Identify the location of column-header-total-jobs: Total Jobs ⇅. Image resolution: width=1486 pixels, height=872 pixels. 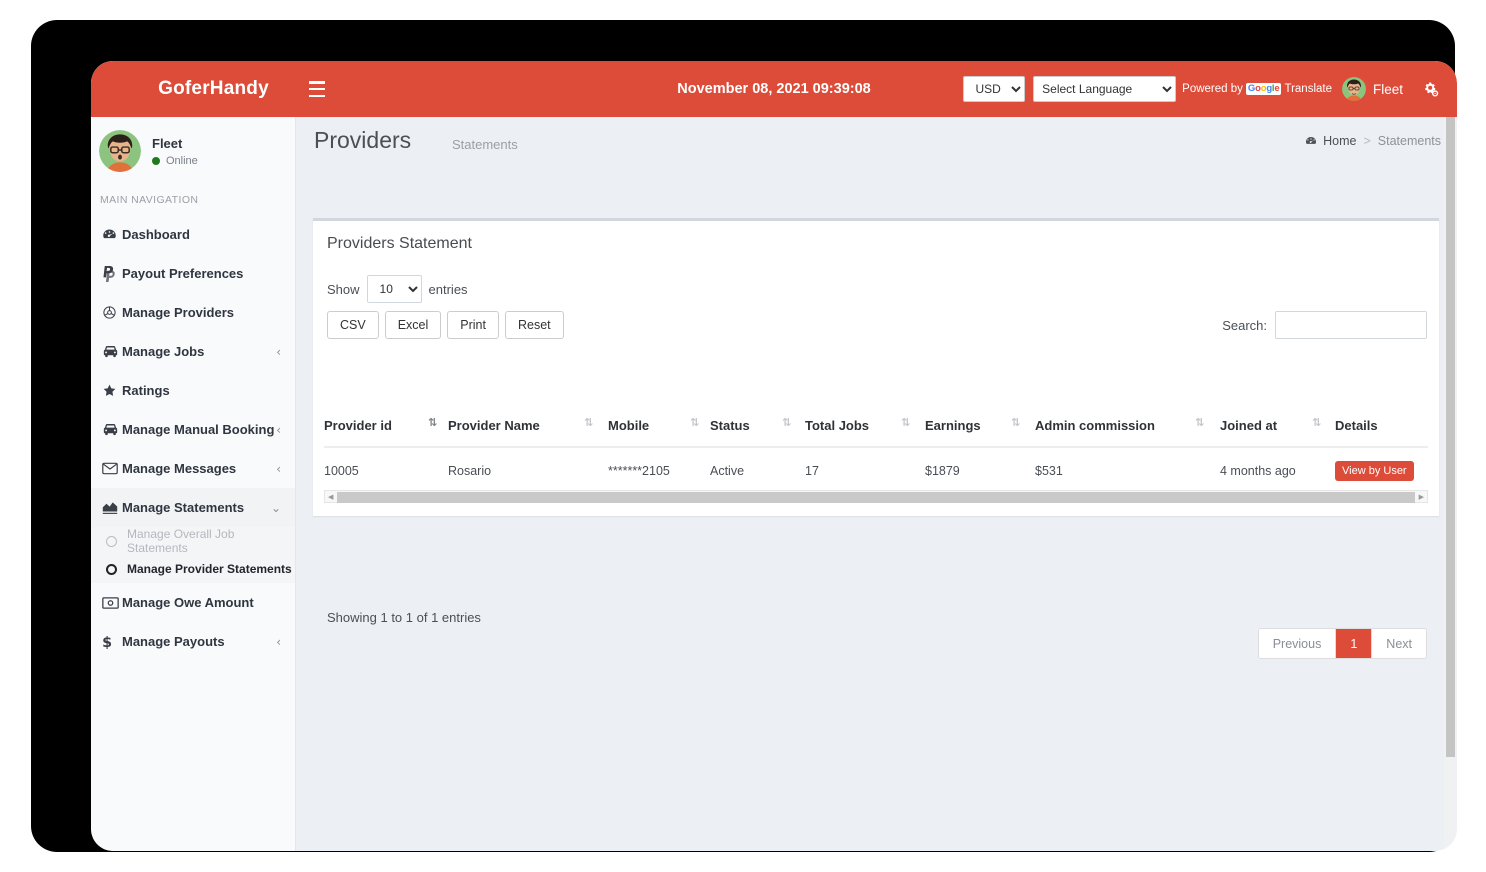
(865, 430).